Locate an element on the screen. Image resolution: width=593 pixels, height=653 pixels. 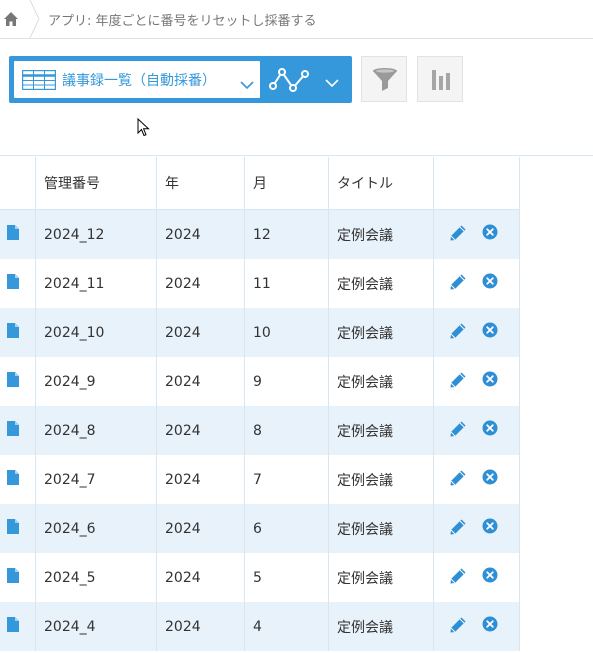
management-number-cell: 2024_4 is located at coordinates (96, 626).